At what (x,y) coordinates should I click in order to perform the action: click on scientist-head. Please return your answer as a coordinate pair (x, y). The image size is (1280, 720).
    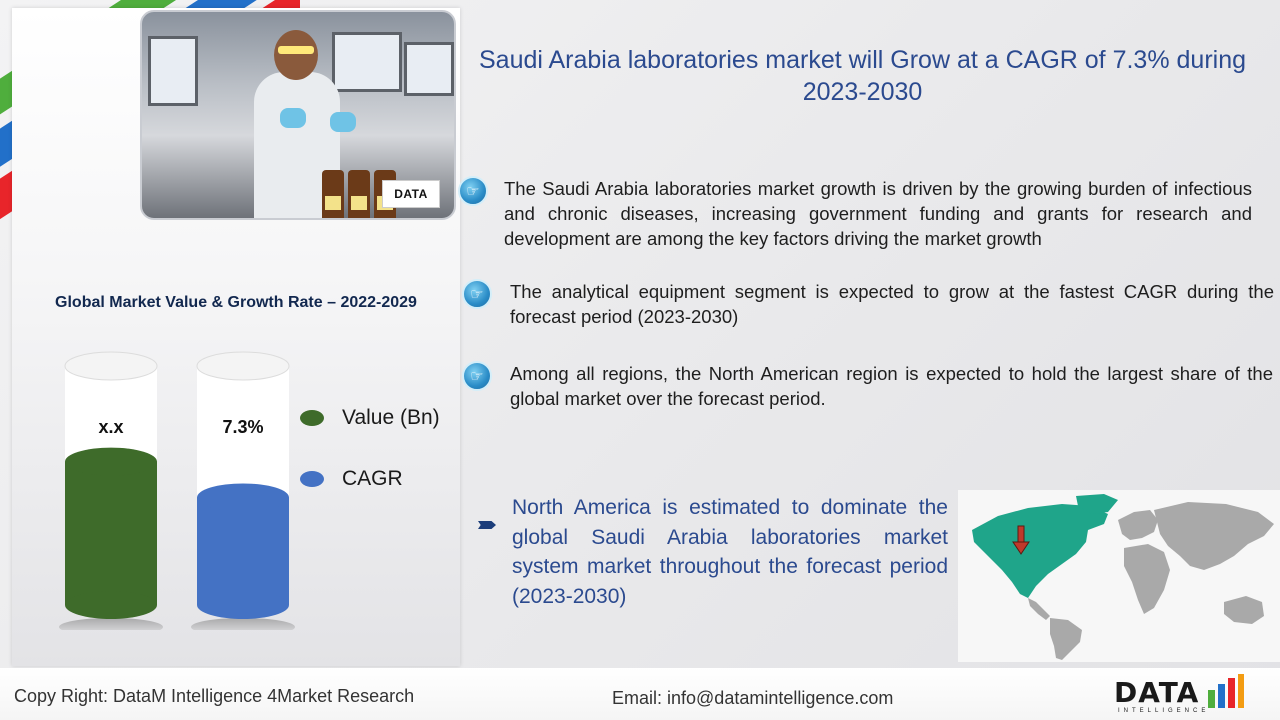
    Looking at the image, I should click on (296, 55).